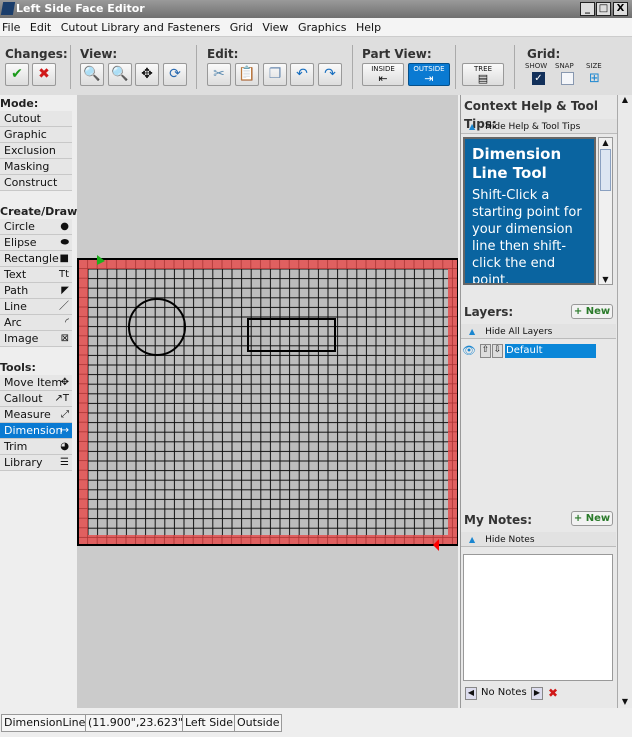 Image resolution: width=632 pixels, height=737 pixels. Describe the element at coordinates (531, 115) in the screenshot. I see `help-title: Context Help & Tool Tips:` at that location.